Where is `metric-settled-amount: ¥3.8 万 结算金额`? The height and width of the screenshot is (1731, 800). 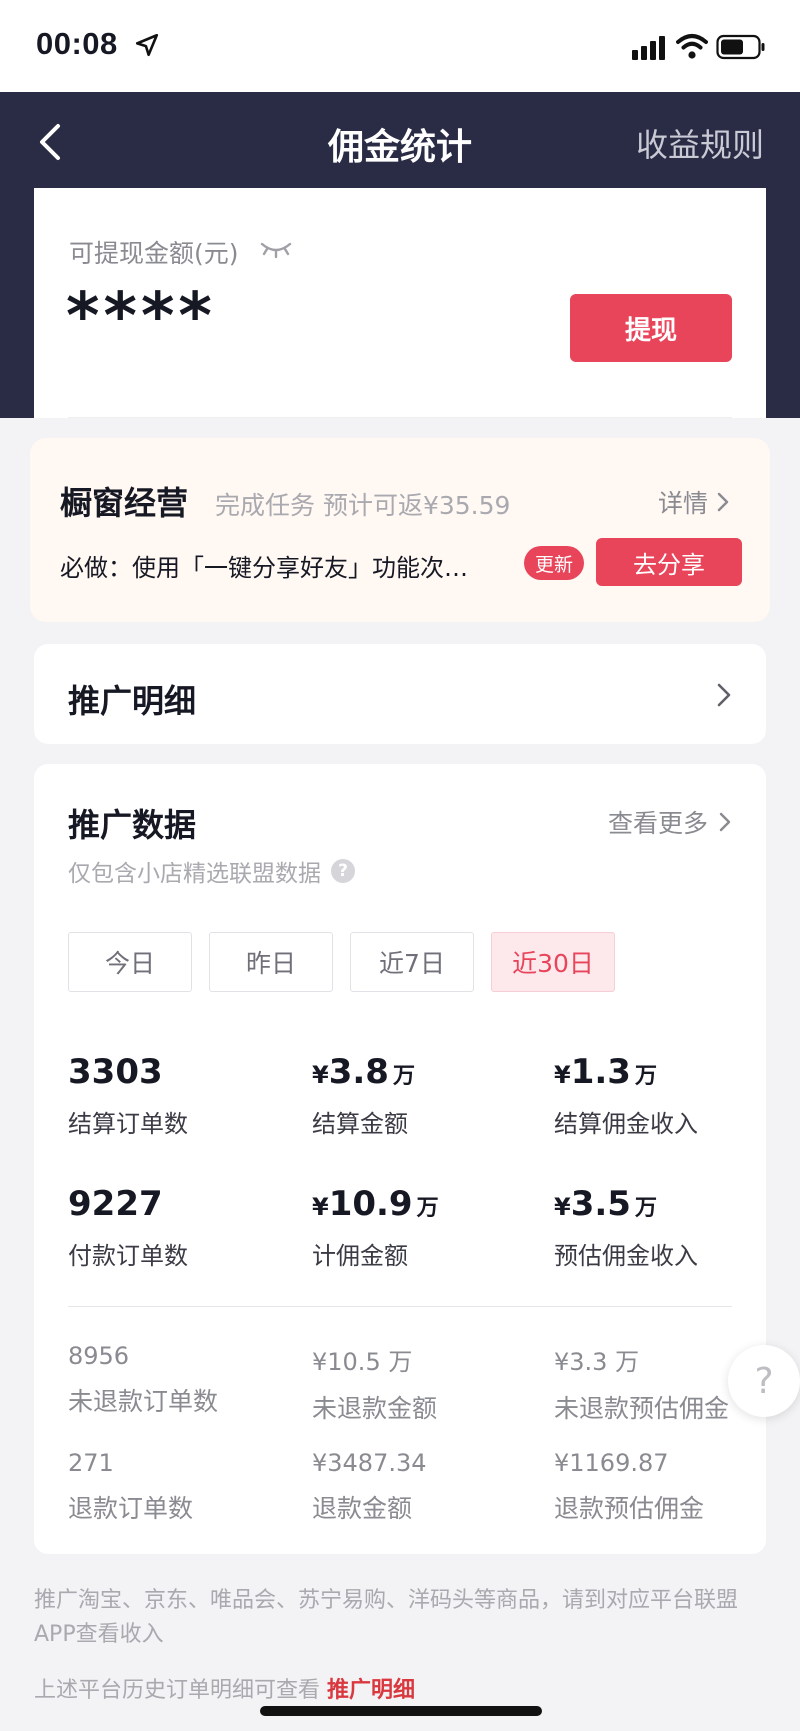 metric-settled-amount: ¥3.8 万 结算金额 is located at coordinates (363, 1095).